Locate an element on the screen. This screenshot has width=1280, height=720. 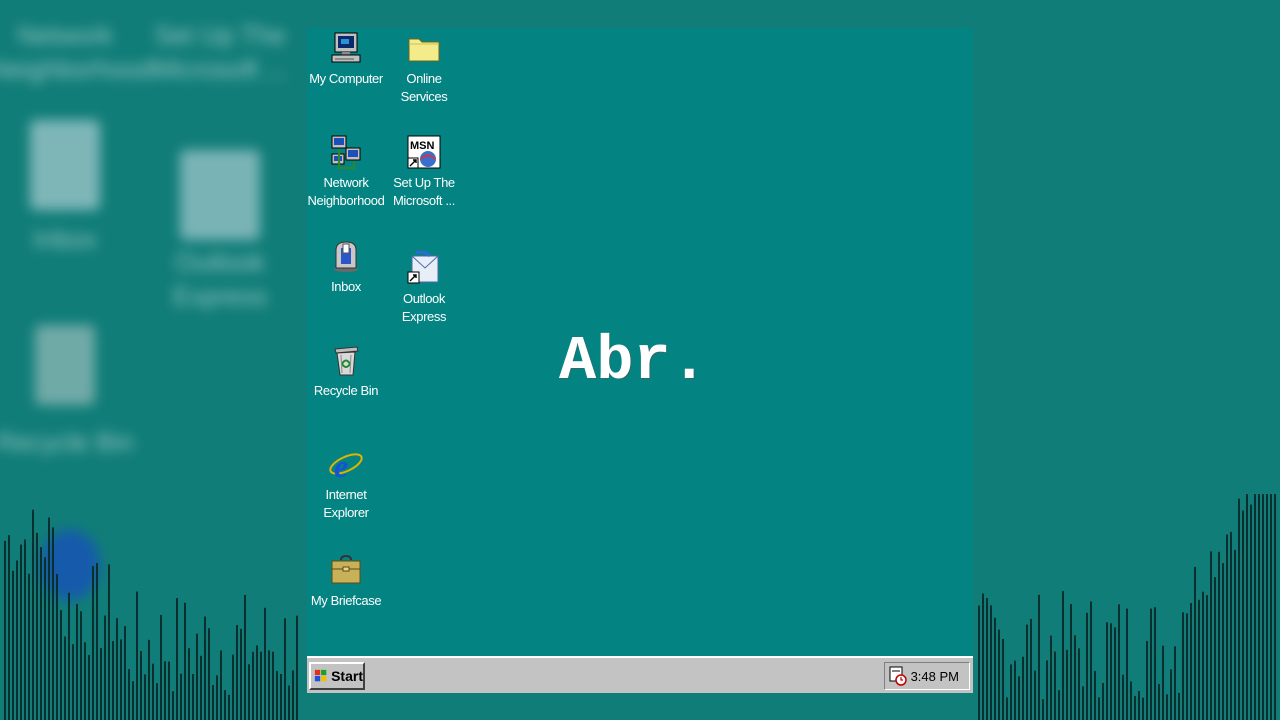
desktop-icon-recycle-bin: Recycle Bin is located at coordinates (346, 371).